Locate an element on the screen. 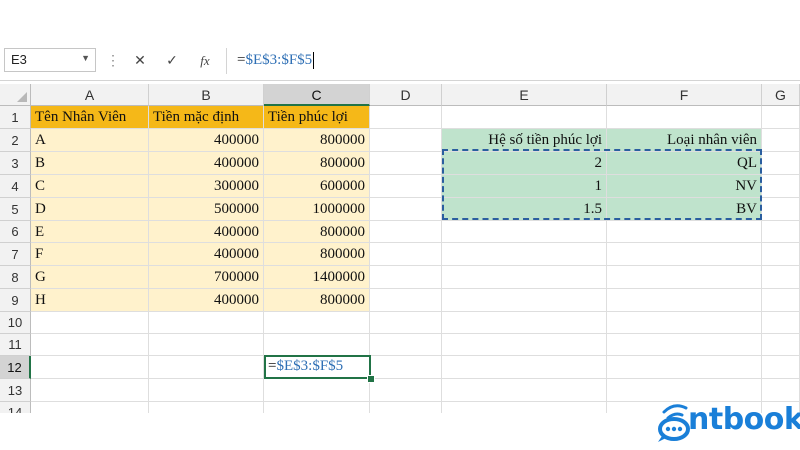 The height and width of the screenshot is (450, 800). cell-e10 is located at coordinates (524, 323).